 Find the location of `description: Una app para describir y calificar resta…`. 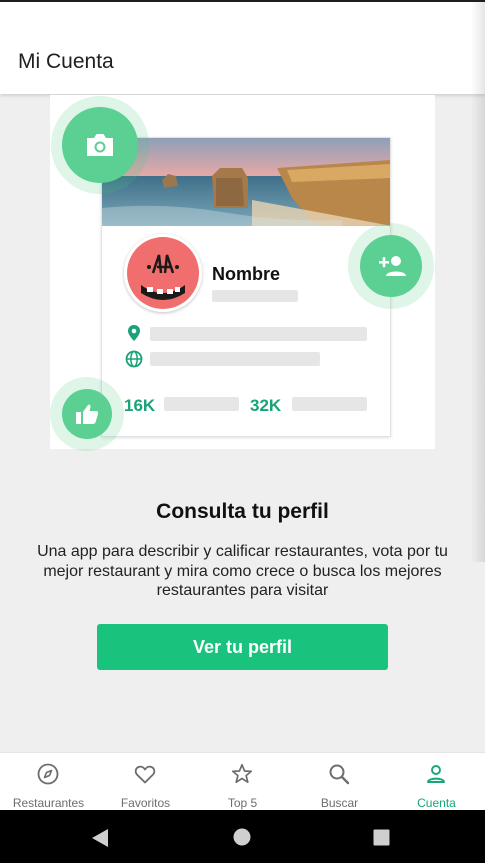

description: Una app para describir y calificar resta… is located at coordinates (242, 571).